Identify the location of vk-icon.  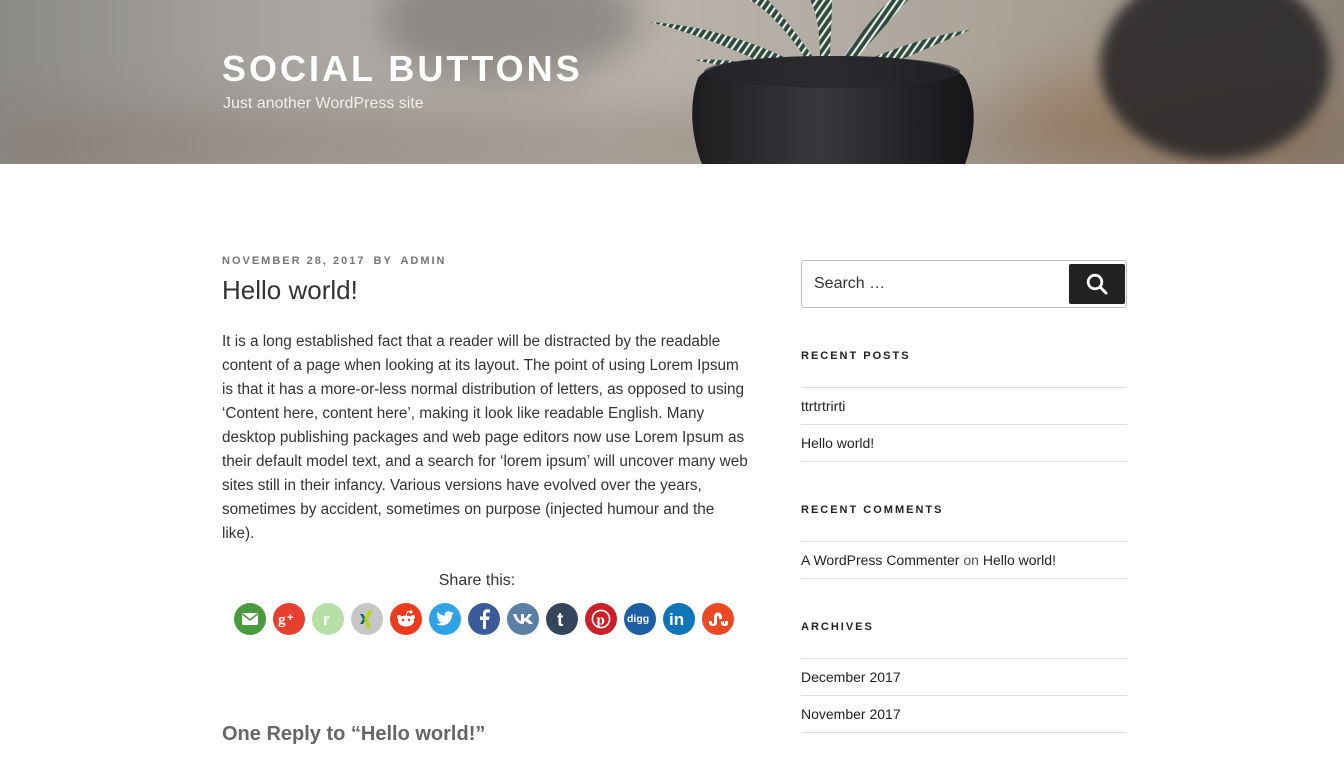
(523, 619).